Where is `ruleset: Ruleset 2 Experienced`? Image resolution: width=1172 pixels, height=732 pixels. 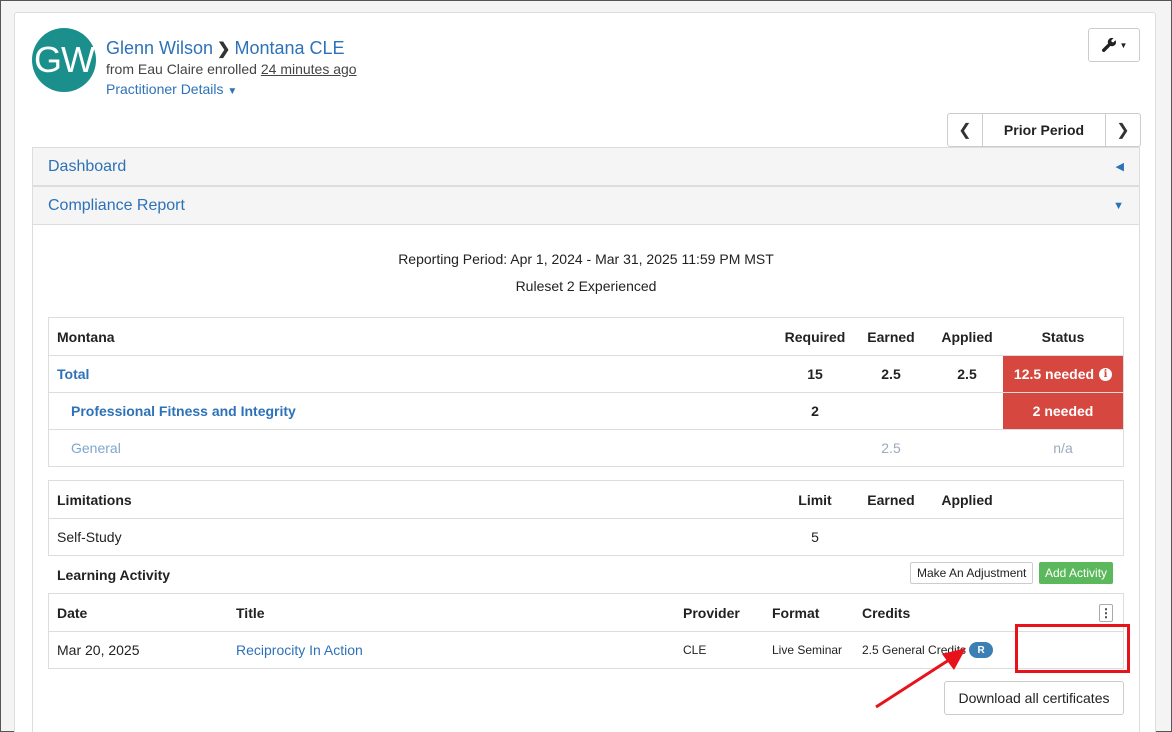
ruleset: Ruleset 2 Experienced is located at coordinates (586, 286).